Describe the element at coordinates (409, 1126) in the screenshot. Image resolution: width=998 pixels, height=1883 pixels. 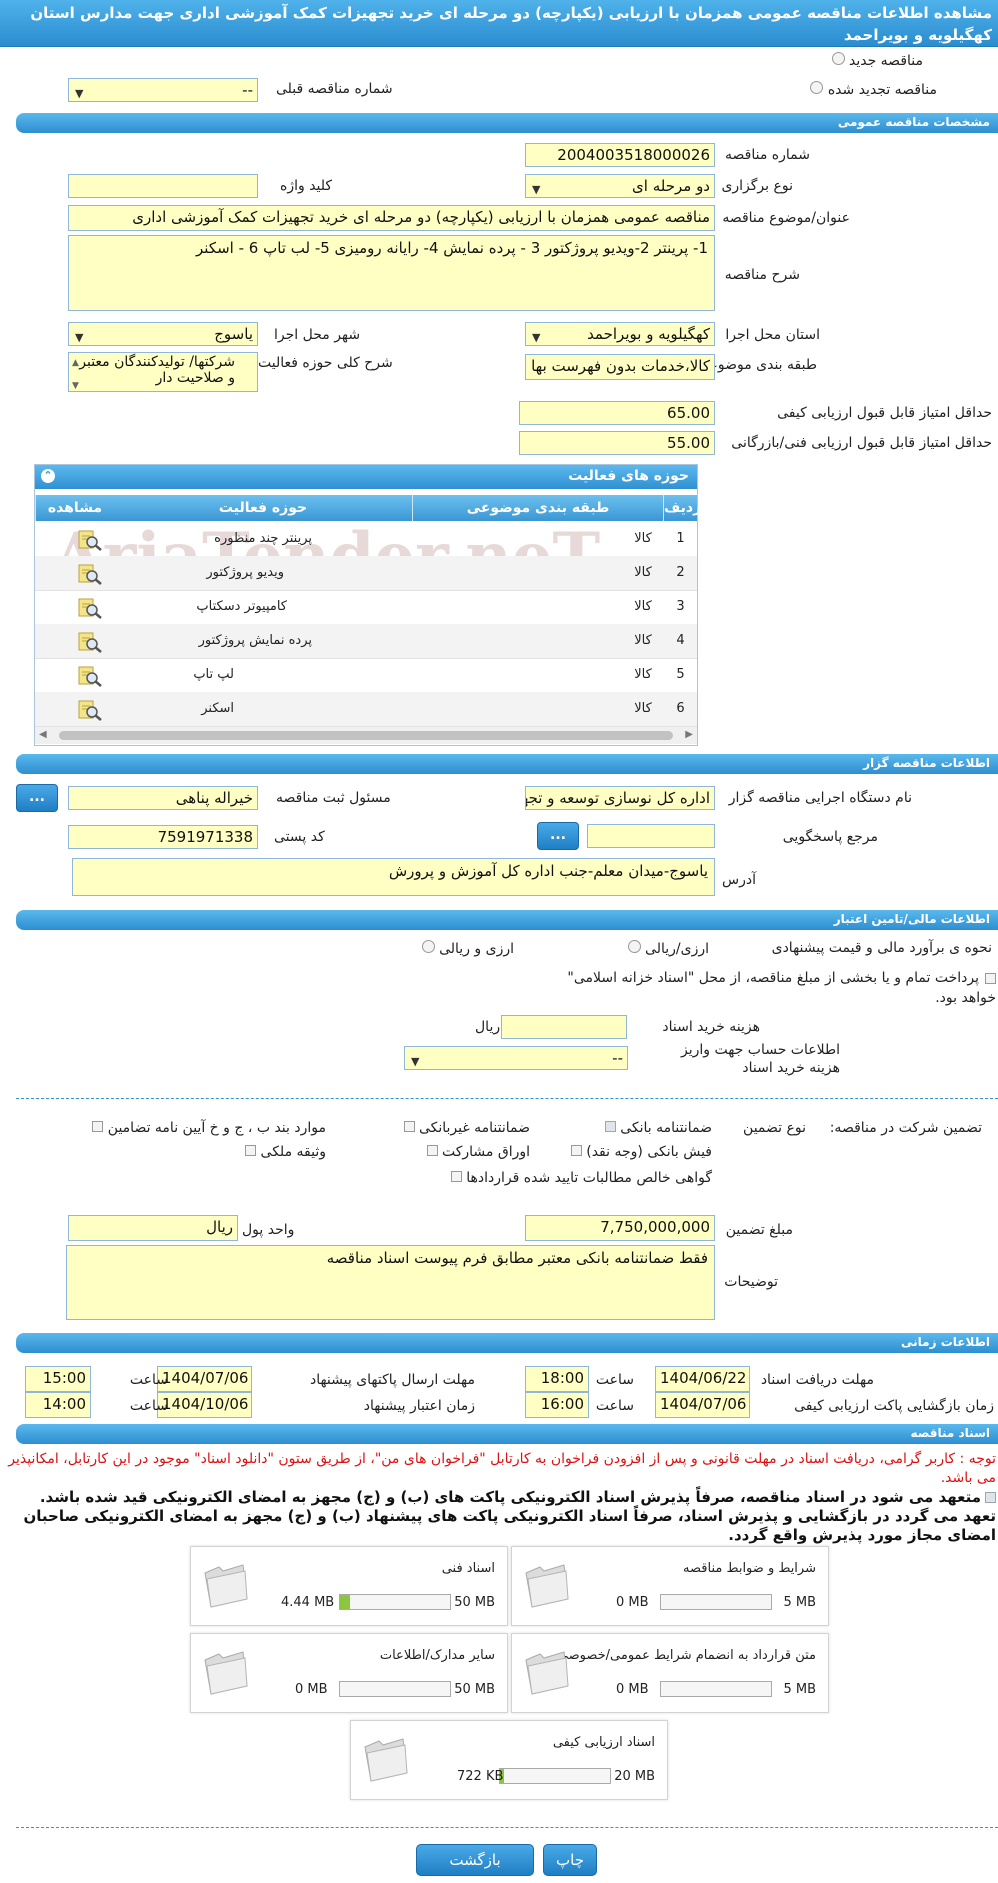
I see `nonbank-guarantee-checkbox` at that location.